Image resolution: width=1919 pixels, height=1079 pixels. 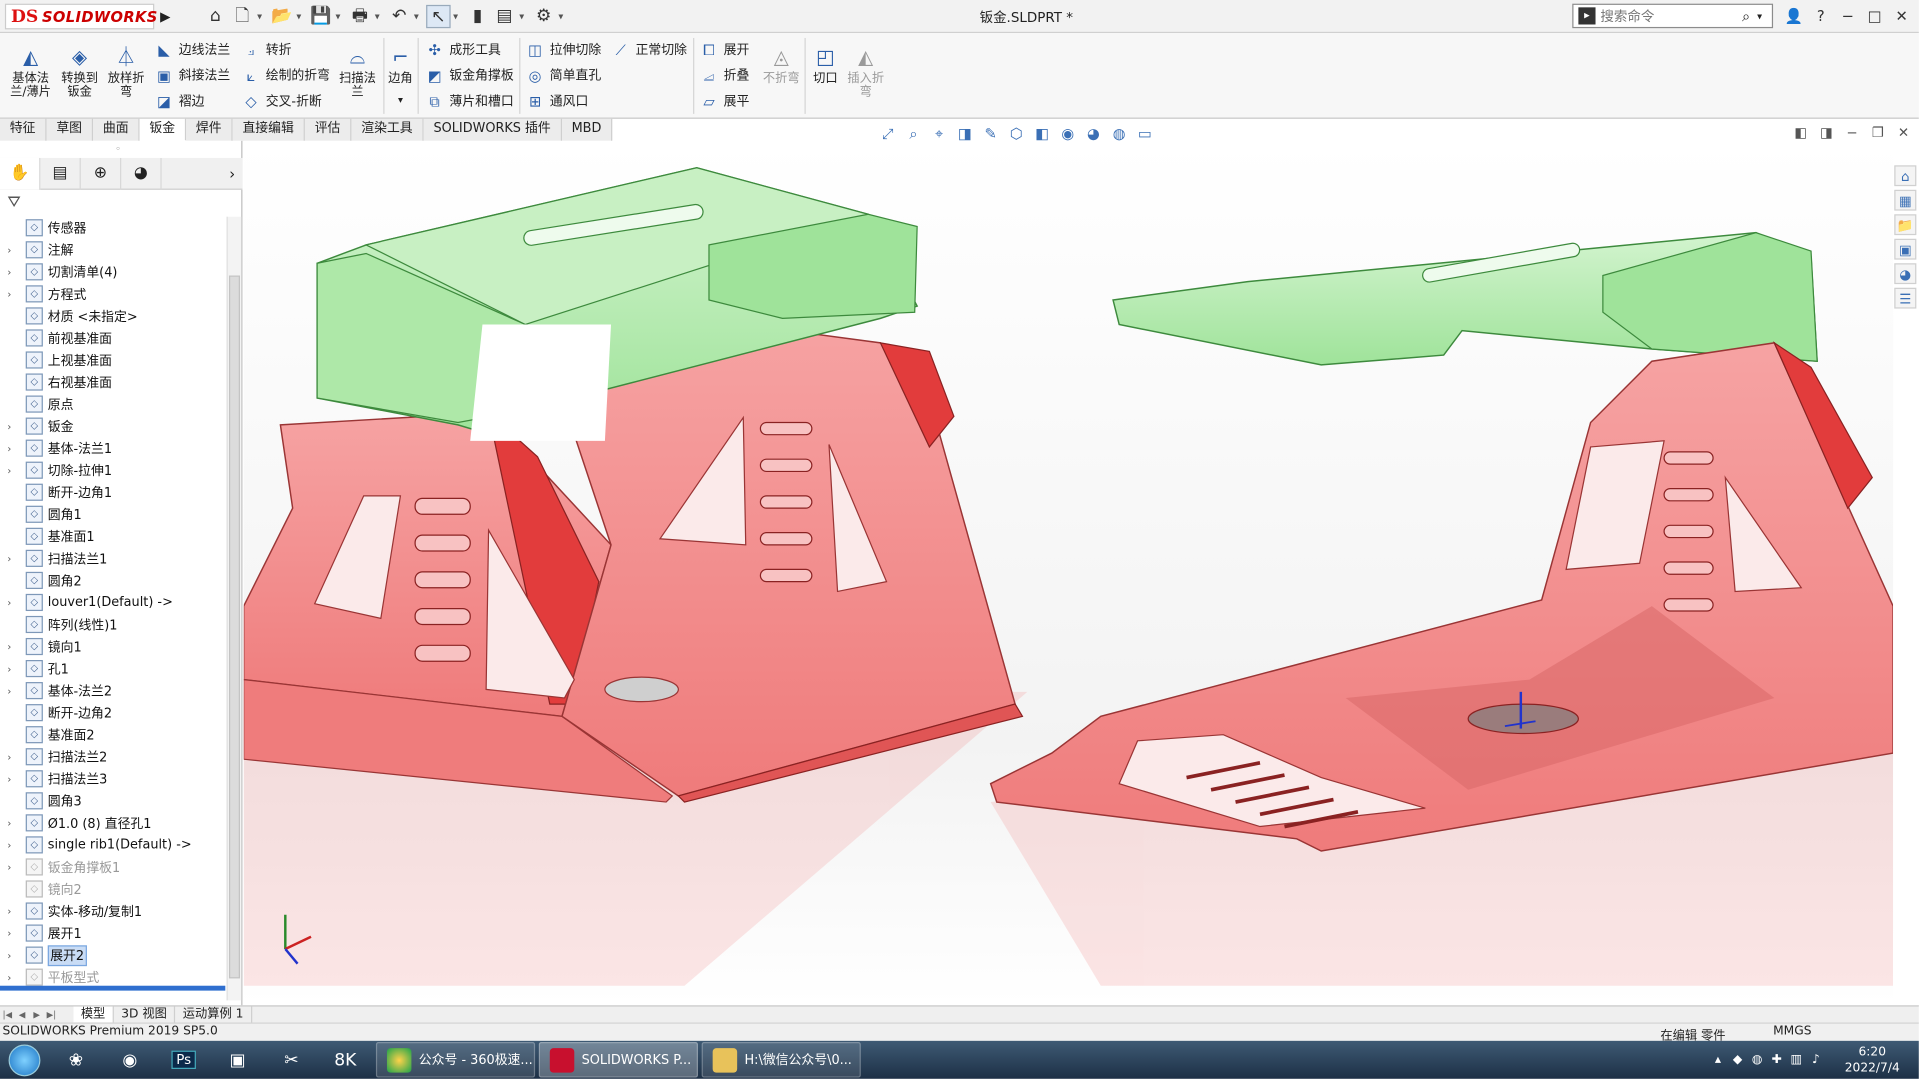 What do you see at coordinates (112, 382) in the screenshot?
I see `tree-item: ◇ 右视基准面` at bounding box center [112, 382].